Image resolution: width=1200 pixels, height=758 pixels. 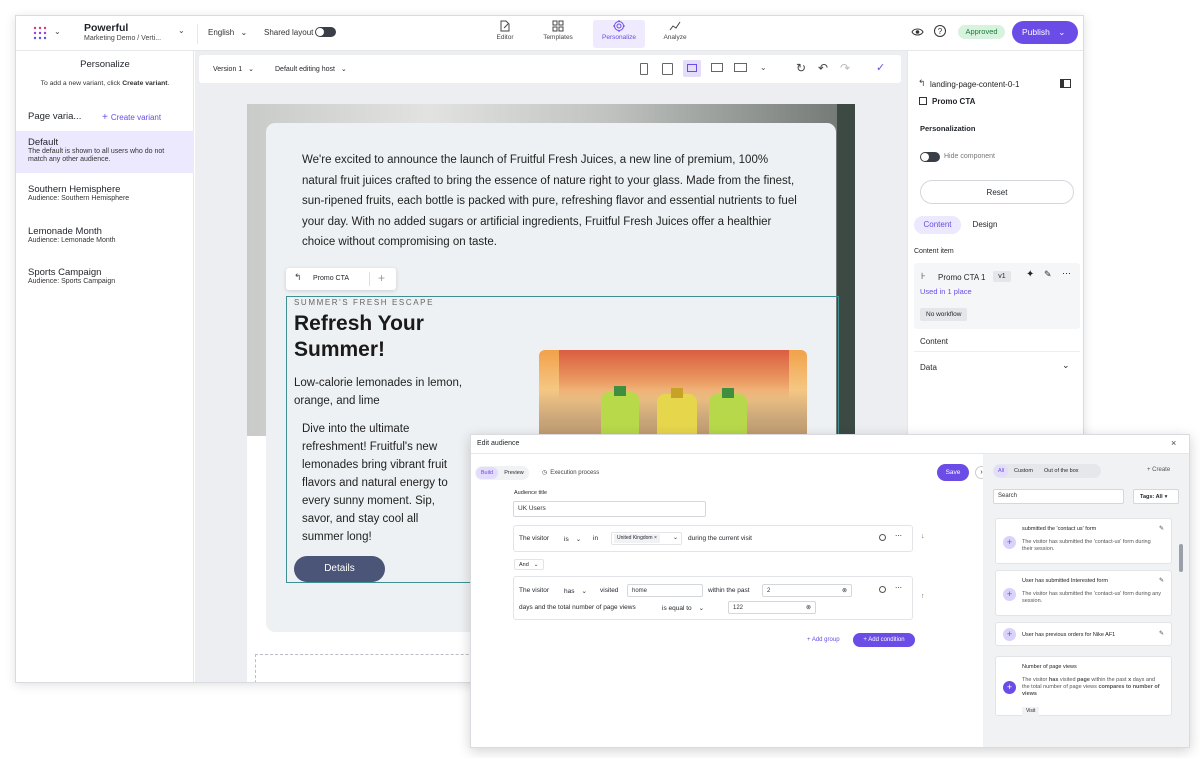 I want to click on hide-component-label: Hide component, so click(x=969, y=156).